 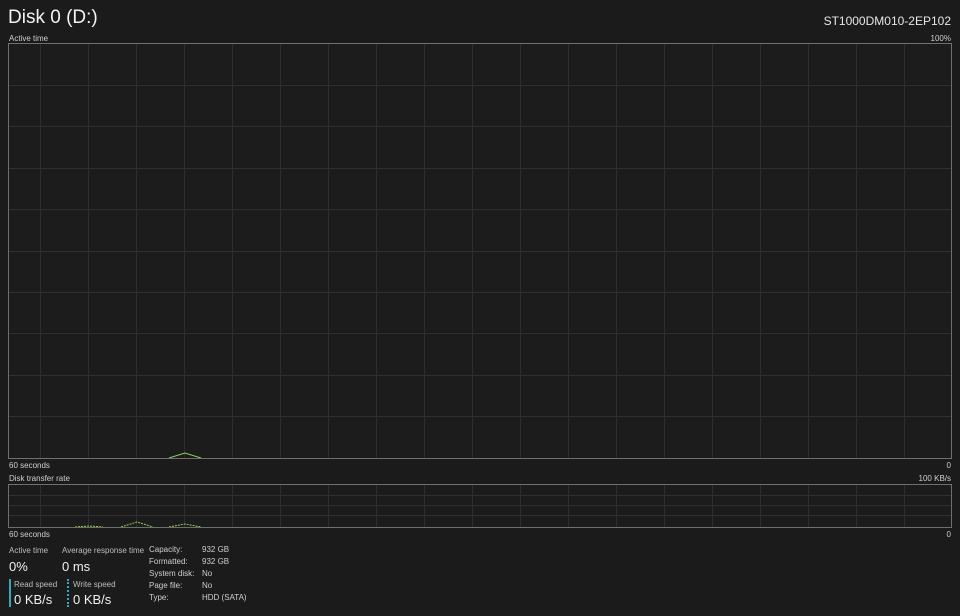 I want to click on system-disk-label: System disk:, so click(x=172, y=573).